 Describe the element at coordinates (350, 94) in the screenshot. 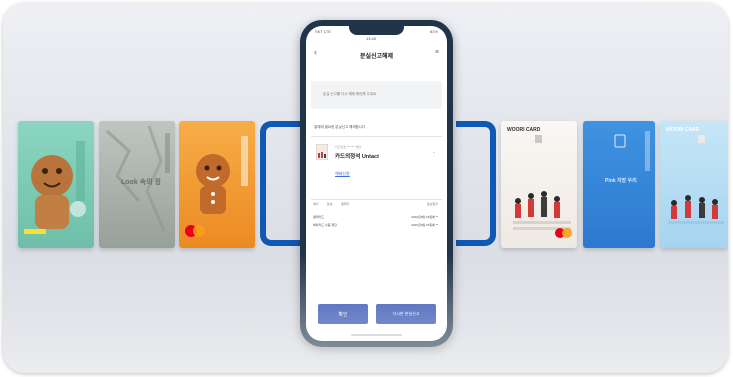

I see `notice-text: 분실 신고를 다시 해제 확인해 주세요` at that location.